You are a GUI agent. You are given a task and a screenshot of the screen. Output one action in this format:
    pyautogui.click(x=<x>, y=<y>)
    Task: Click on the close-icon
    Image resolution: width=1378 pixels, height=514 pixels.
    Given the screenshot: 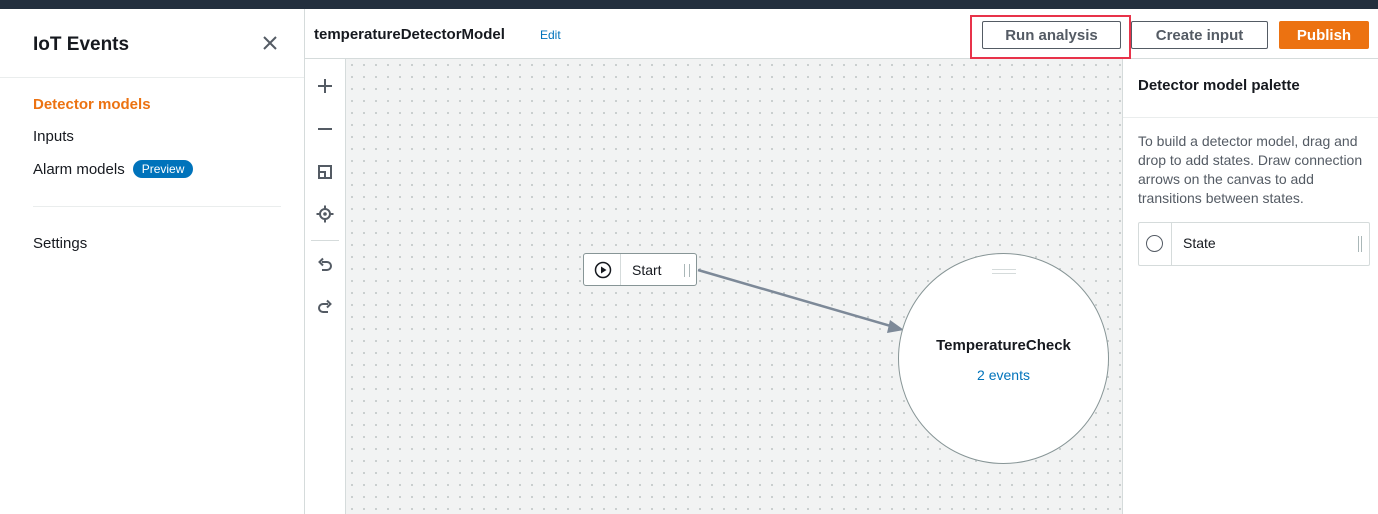 What is the action you would take?
    pyautogui.click(x=270, y=43)
    